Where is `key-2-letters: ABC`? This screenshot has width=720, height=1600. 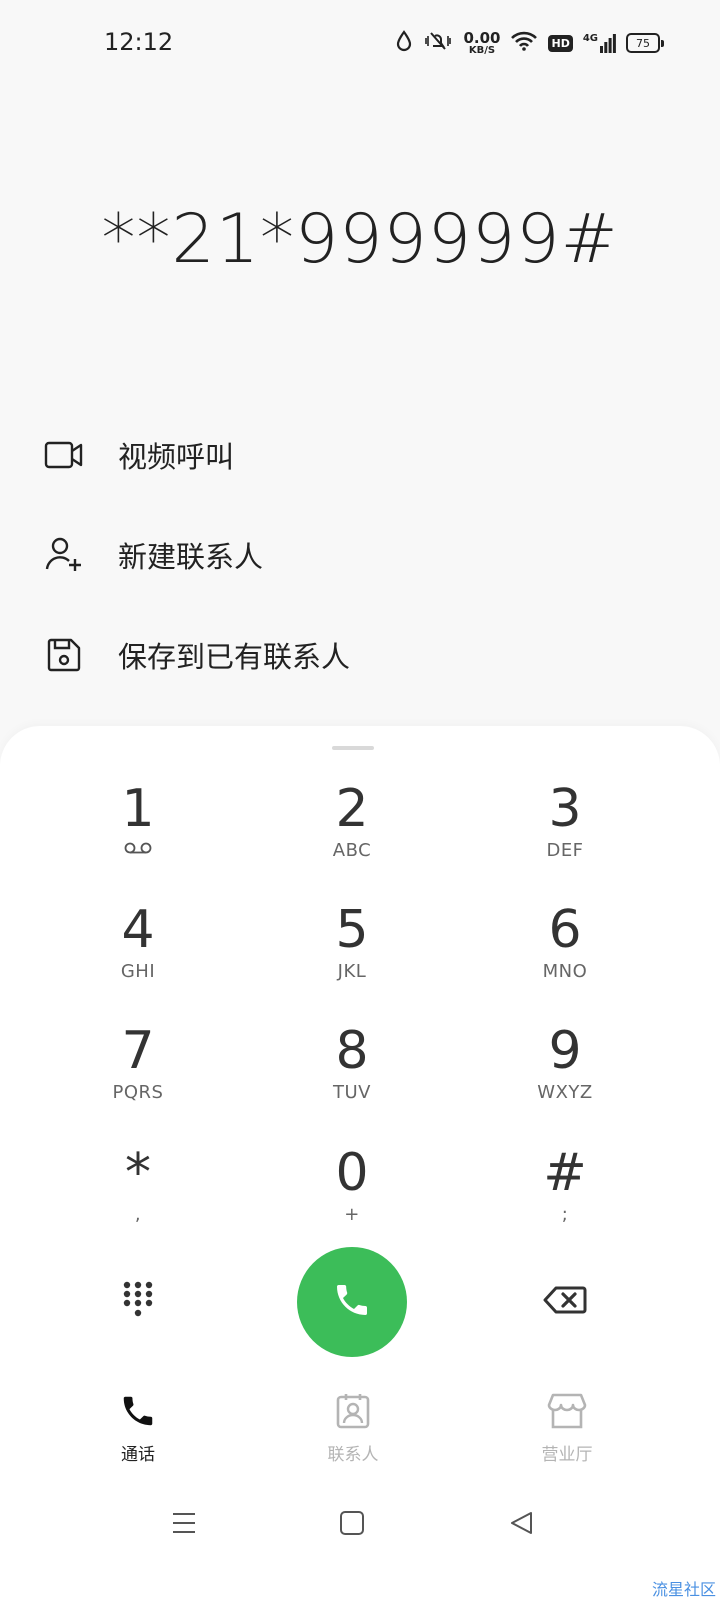
key-2-letters: ABC is located at coordinates (352, 850).